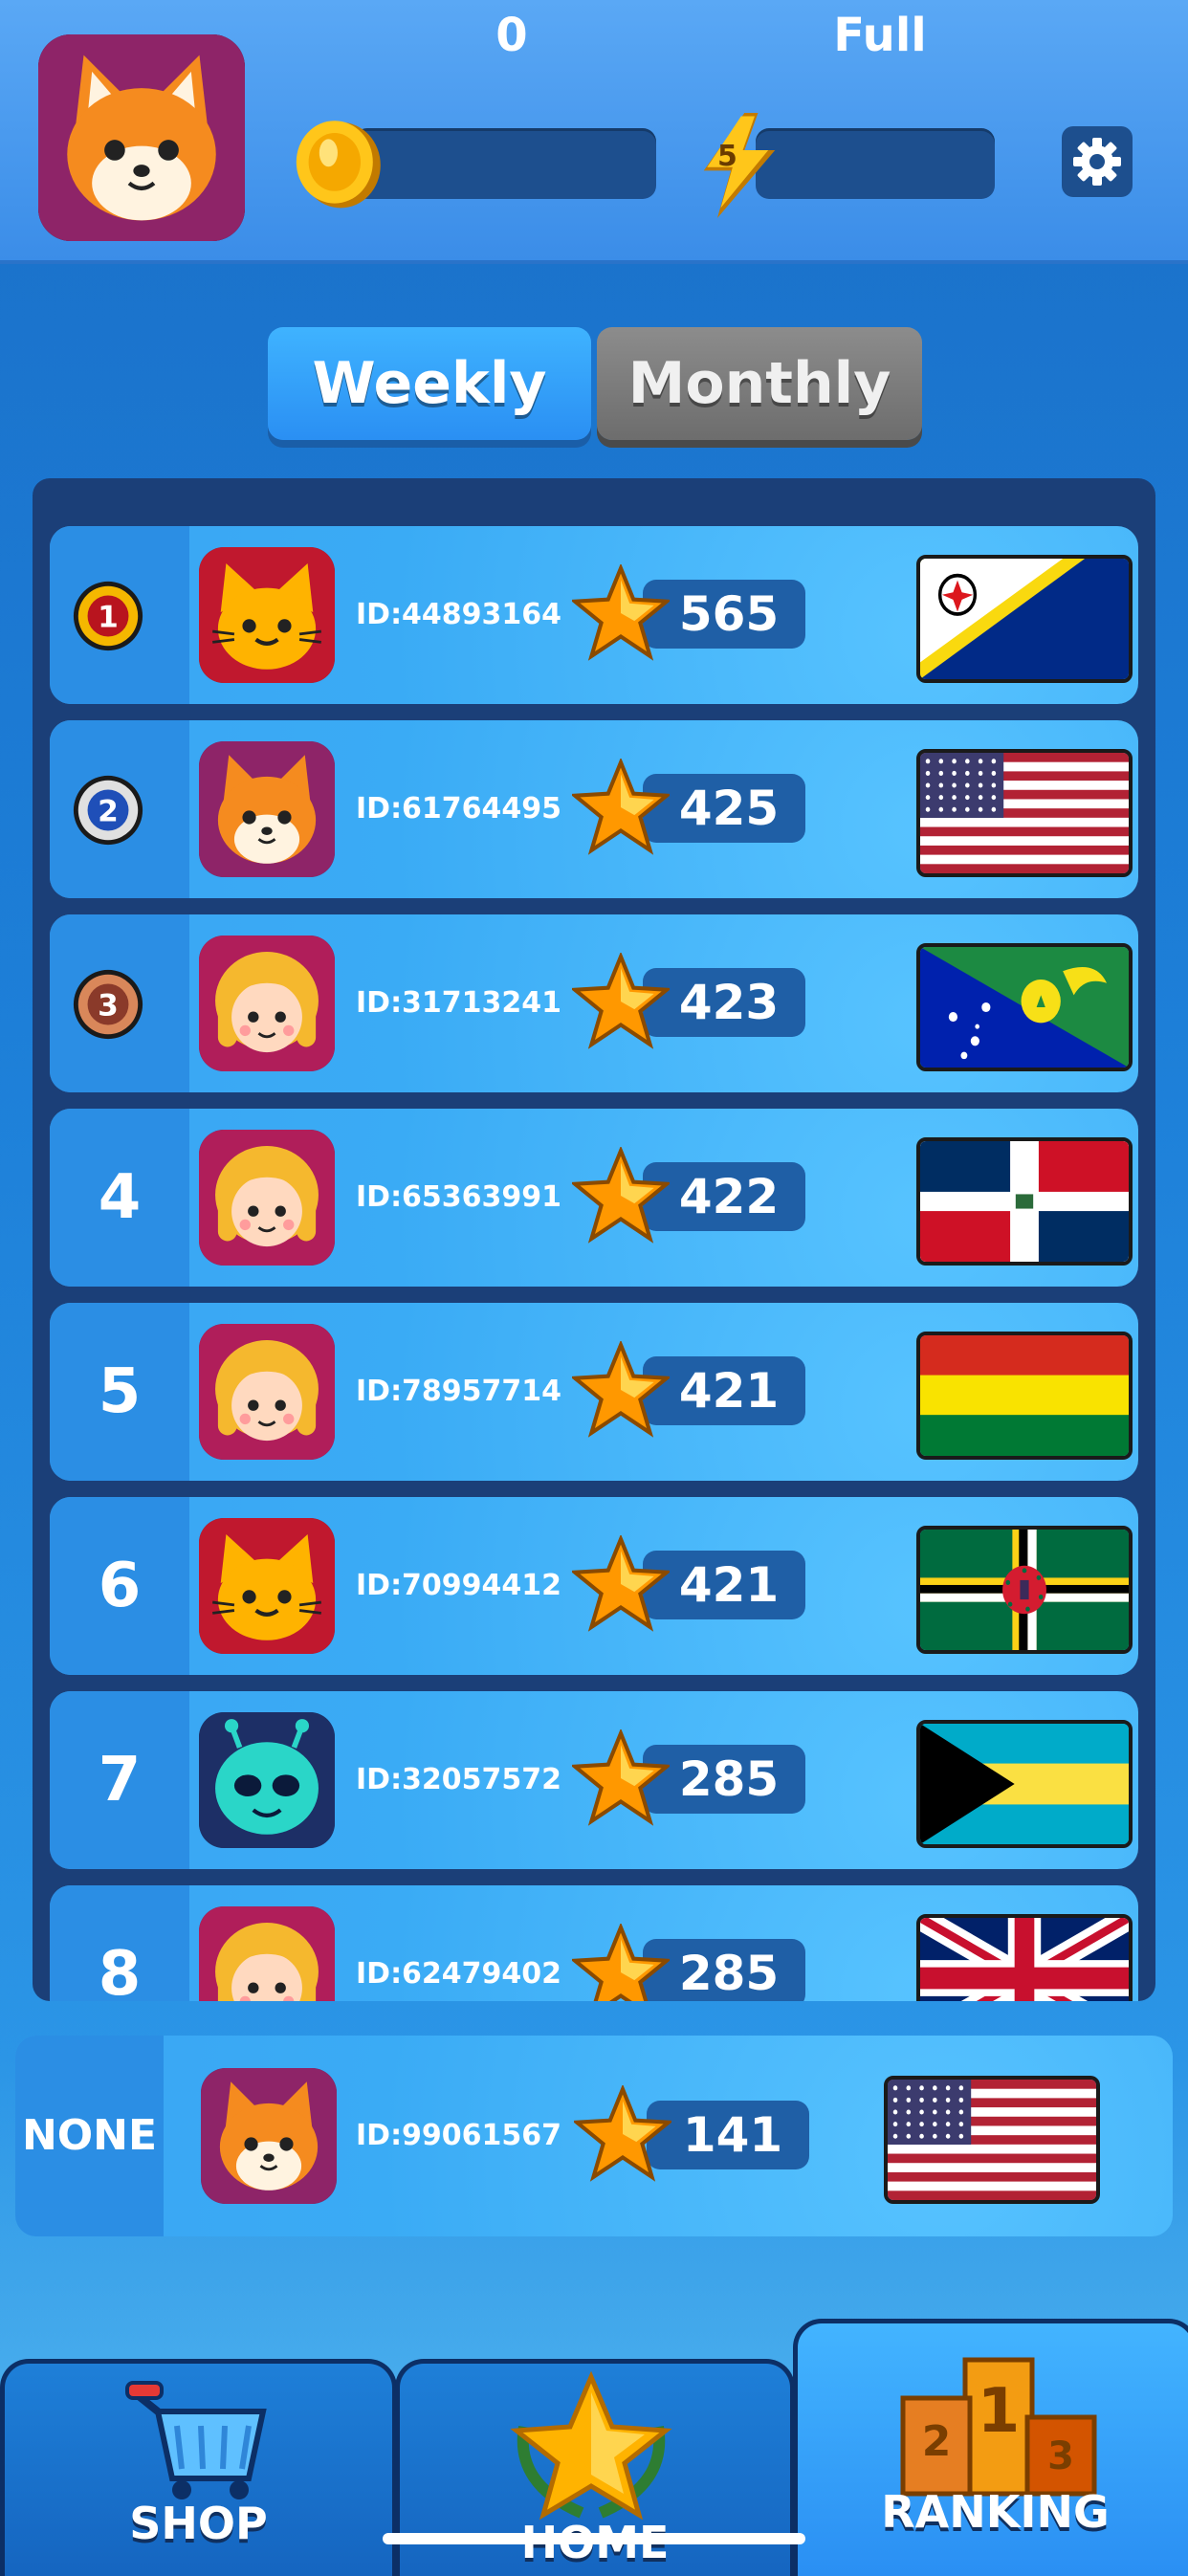 The width and height of the screenshot is (1188, 2576). I want to click on rank-number: 6, so click(119, 1586).